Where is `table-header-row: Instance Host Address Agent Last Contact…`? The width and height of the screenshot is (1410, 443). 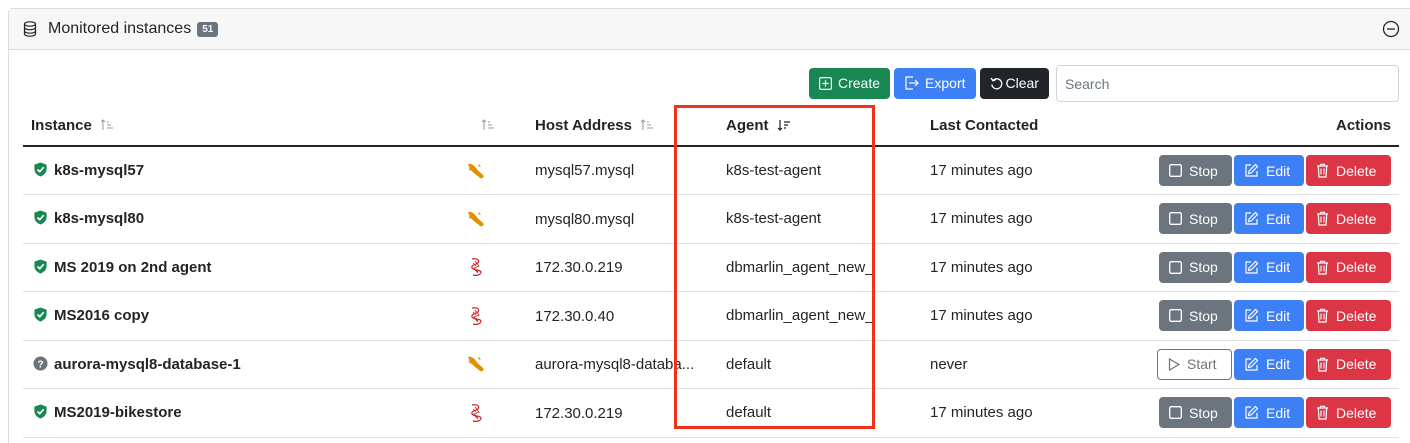 table-header-row: Instance Host Address Agent Last Contact… is located at coordinates (711, 126).